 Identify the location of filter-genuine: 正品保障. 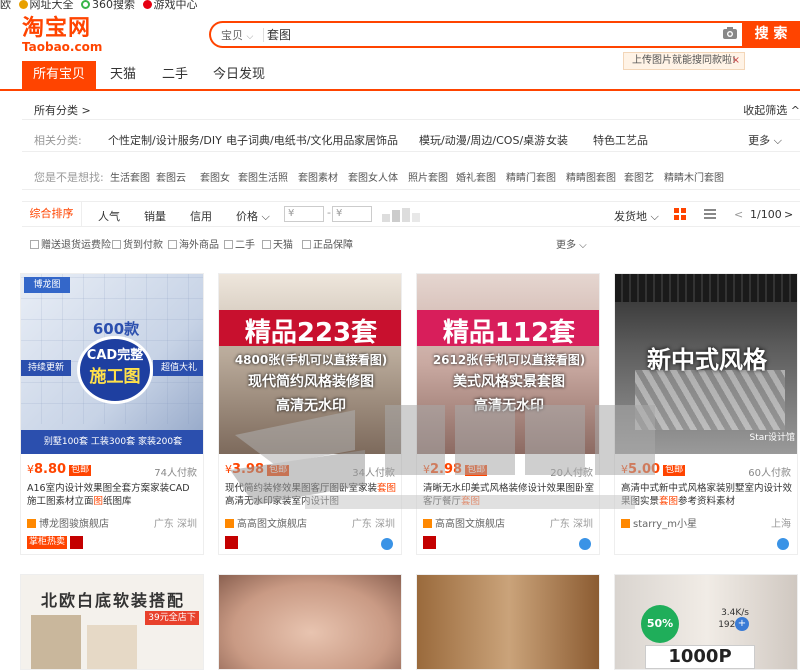
(327, 243).